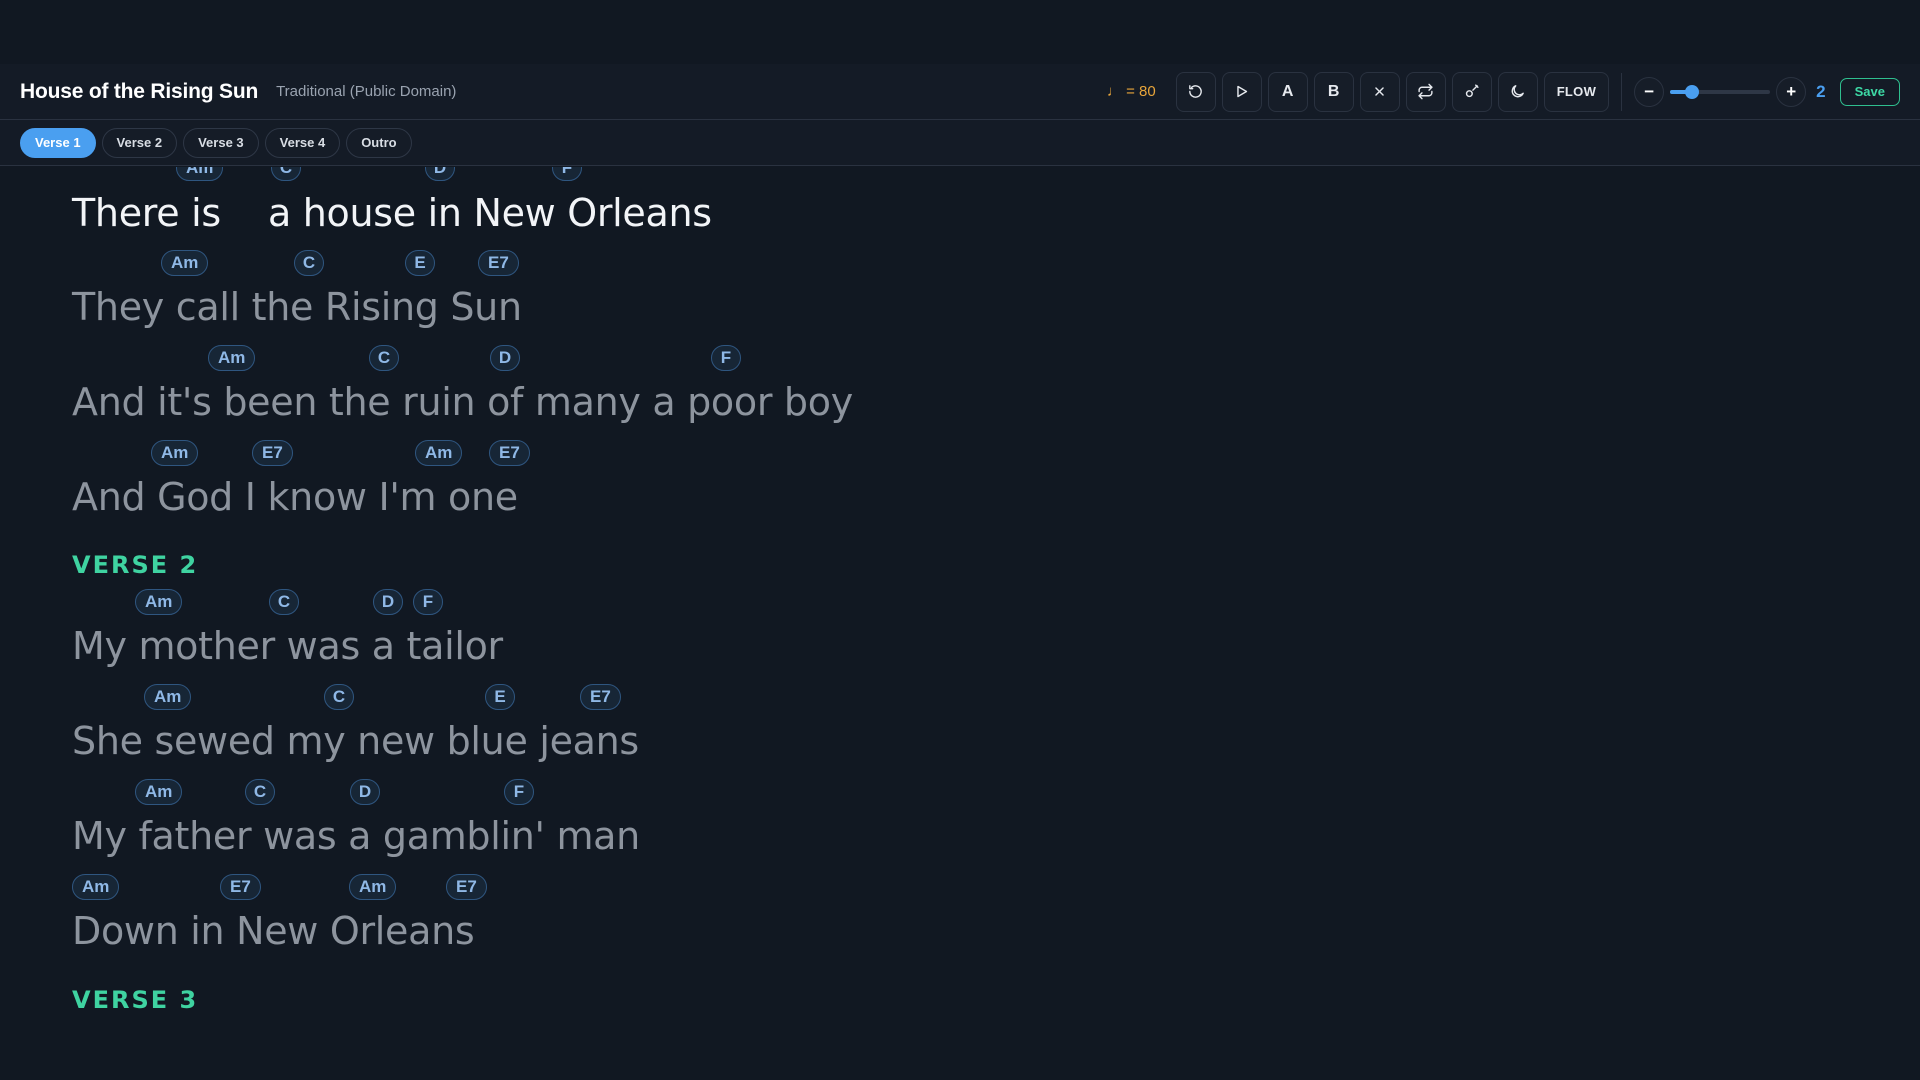 Image resolution: width=1920 pixels, height=1080 pixels. Describe the element at coordinates (135, 1000) in the screenshot. I see `section-heading: VERSE 3` at that location.